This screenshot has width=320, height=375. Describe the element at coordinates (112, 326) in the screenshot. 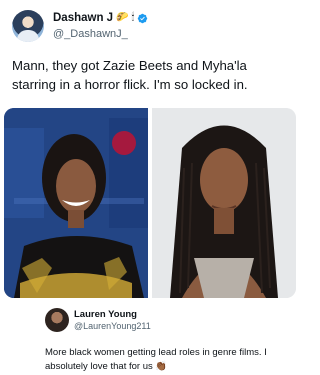

I see `quoted-author-handle: @LaurenYoung211` at that location.